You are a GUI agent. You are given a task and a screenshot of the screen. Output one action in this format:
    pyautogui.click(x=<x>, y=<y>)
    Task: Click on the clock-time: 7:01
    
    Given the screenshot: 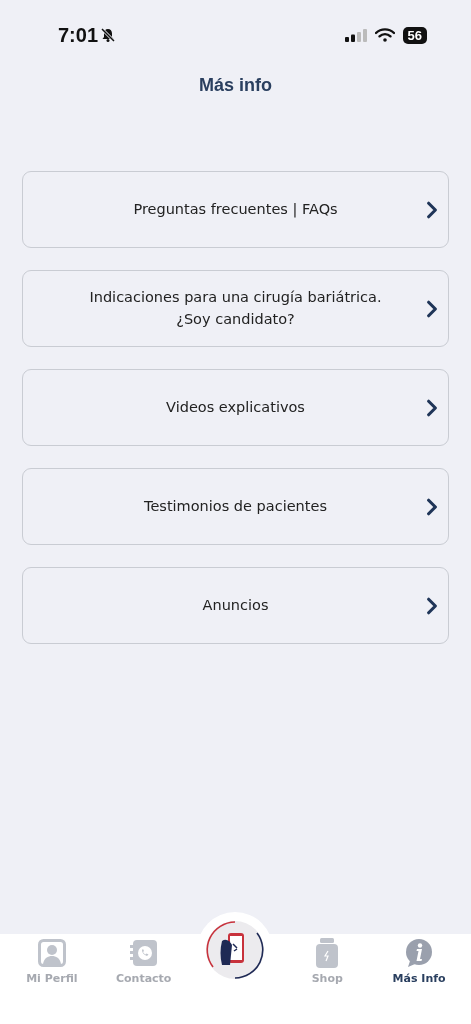 What is the action you would take?
    pyautogui.click(x=78, y=35)
    